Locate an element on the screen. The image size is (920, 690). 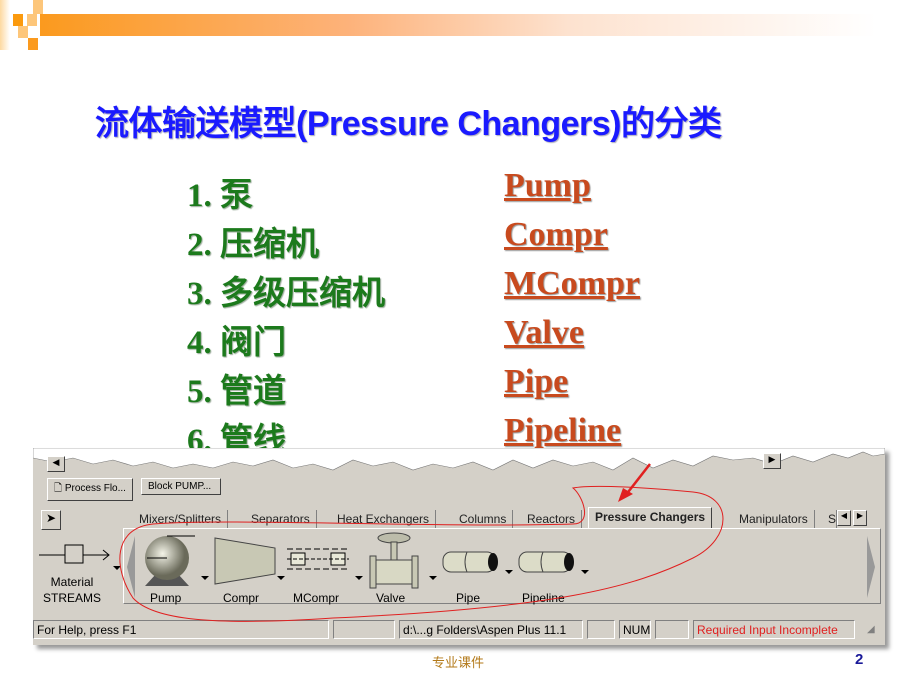
link-pump: Pump is located at coordinates (547, 186).